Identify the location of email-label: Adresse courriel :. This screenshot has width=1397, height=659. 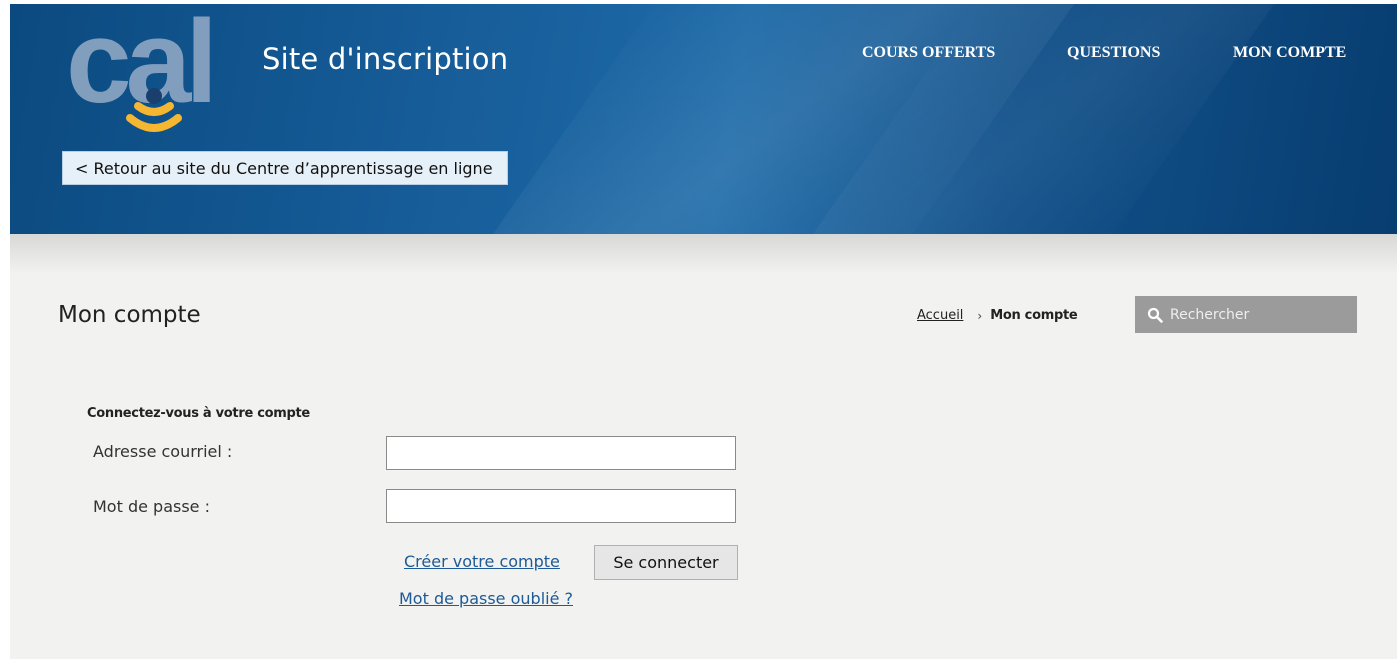
(163, 451).